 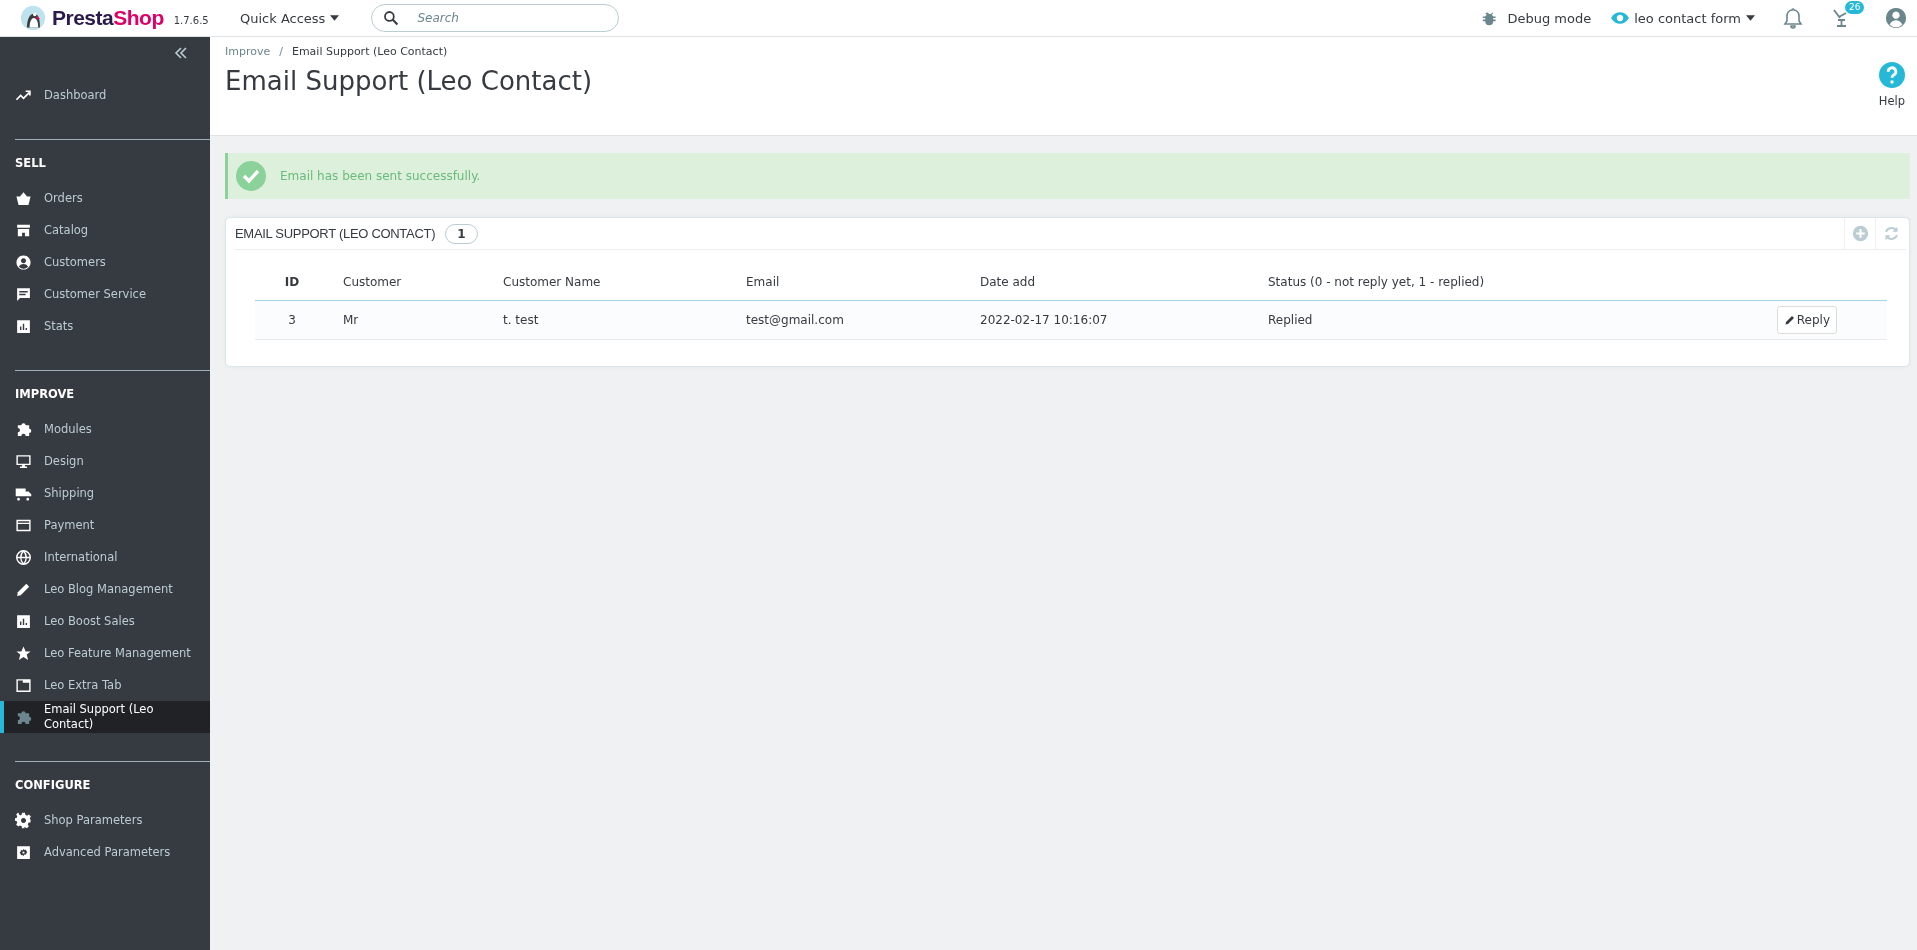 What do you see at coordinates (290, 18) in the screenshot?
I see `quick-access-dropdown: Quick Access` at bounding box center [290, 18].